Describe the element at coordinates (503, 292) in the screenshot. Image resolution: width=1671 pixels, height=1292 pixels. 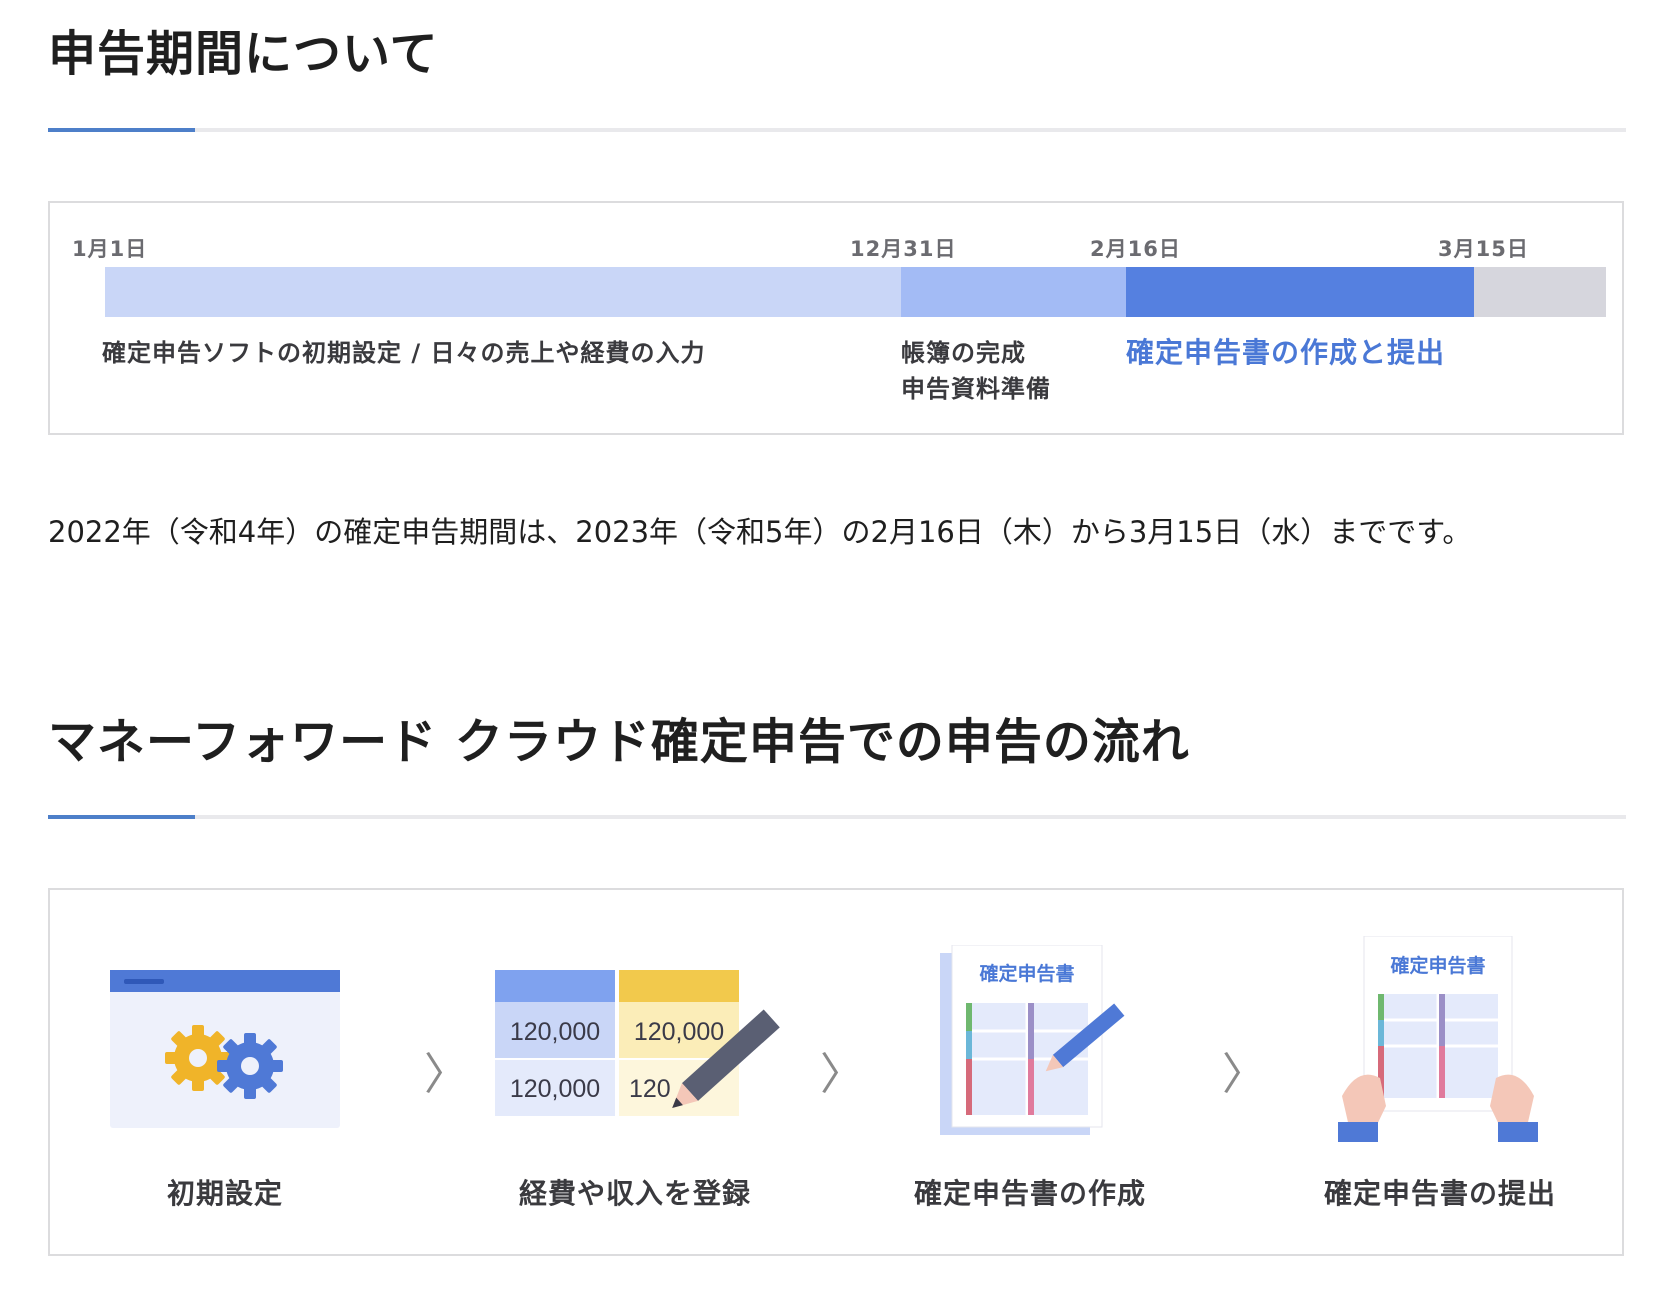
I see `timeline-segment-prep` at that location.